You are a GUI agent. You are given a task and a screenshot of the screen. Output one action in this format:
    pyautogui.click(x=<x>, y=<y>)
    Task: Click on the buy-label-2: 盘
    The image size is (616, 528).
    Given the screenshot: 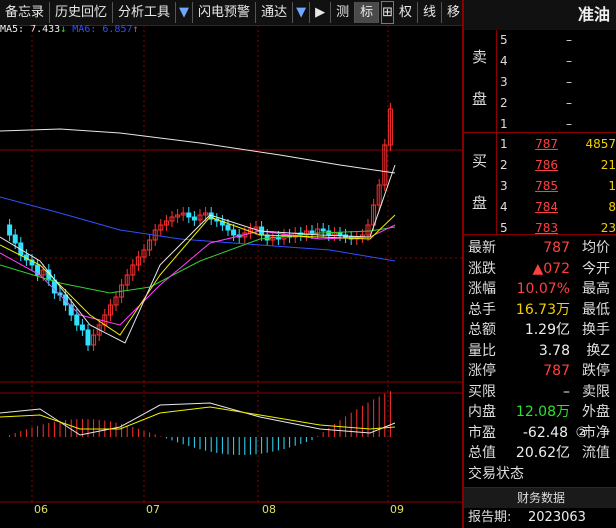 What is the action you would take?
    pyautogui.click(x=480, y=203)
    